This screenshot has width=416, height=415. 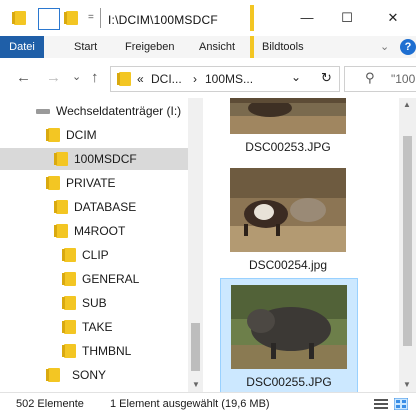 I want to click on close-button: ✕, so click(x=393, y=18).